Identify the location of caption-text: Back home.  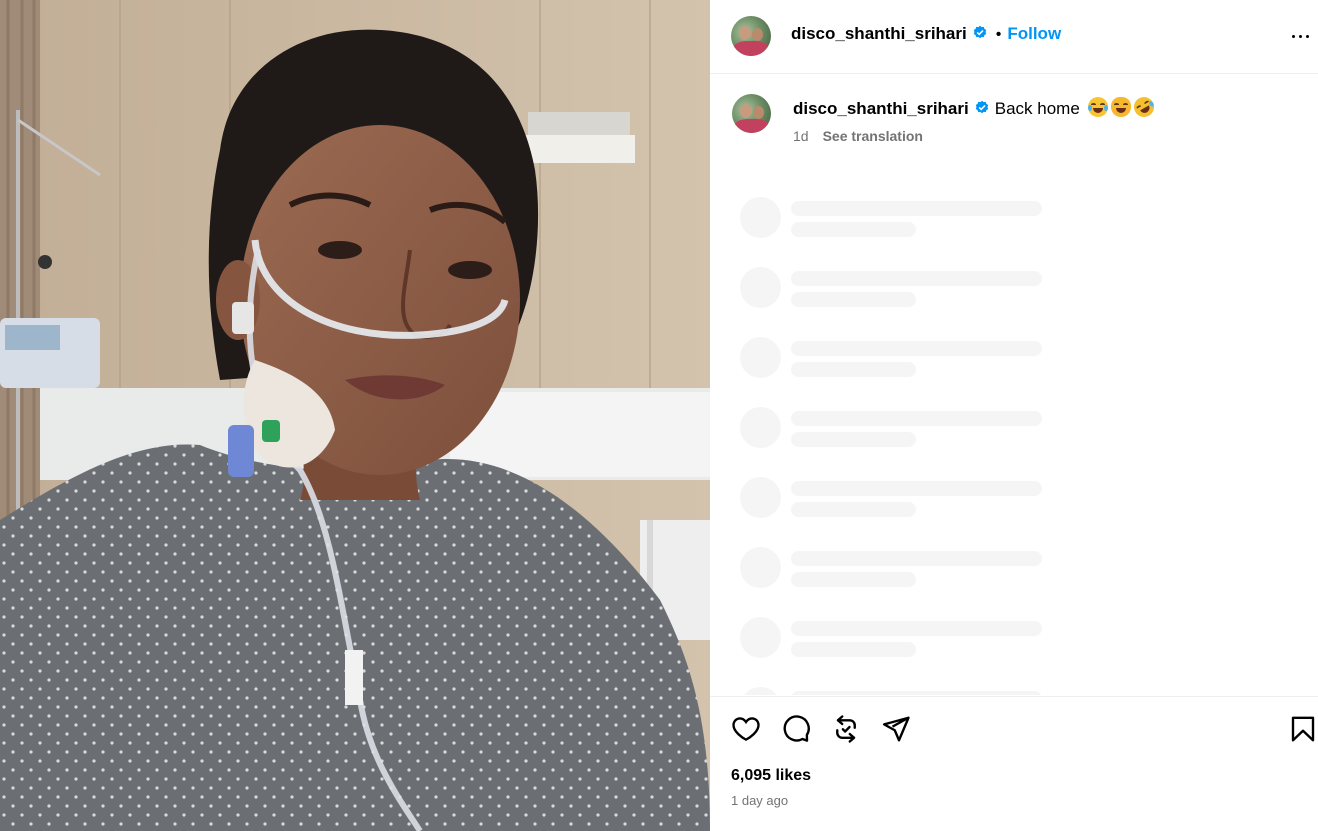
(1037, 108).